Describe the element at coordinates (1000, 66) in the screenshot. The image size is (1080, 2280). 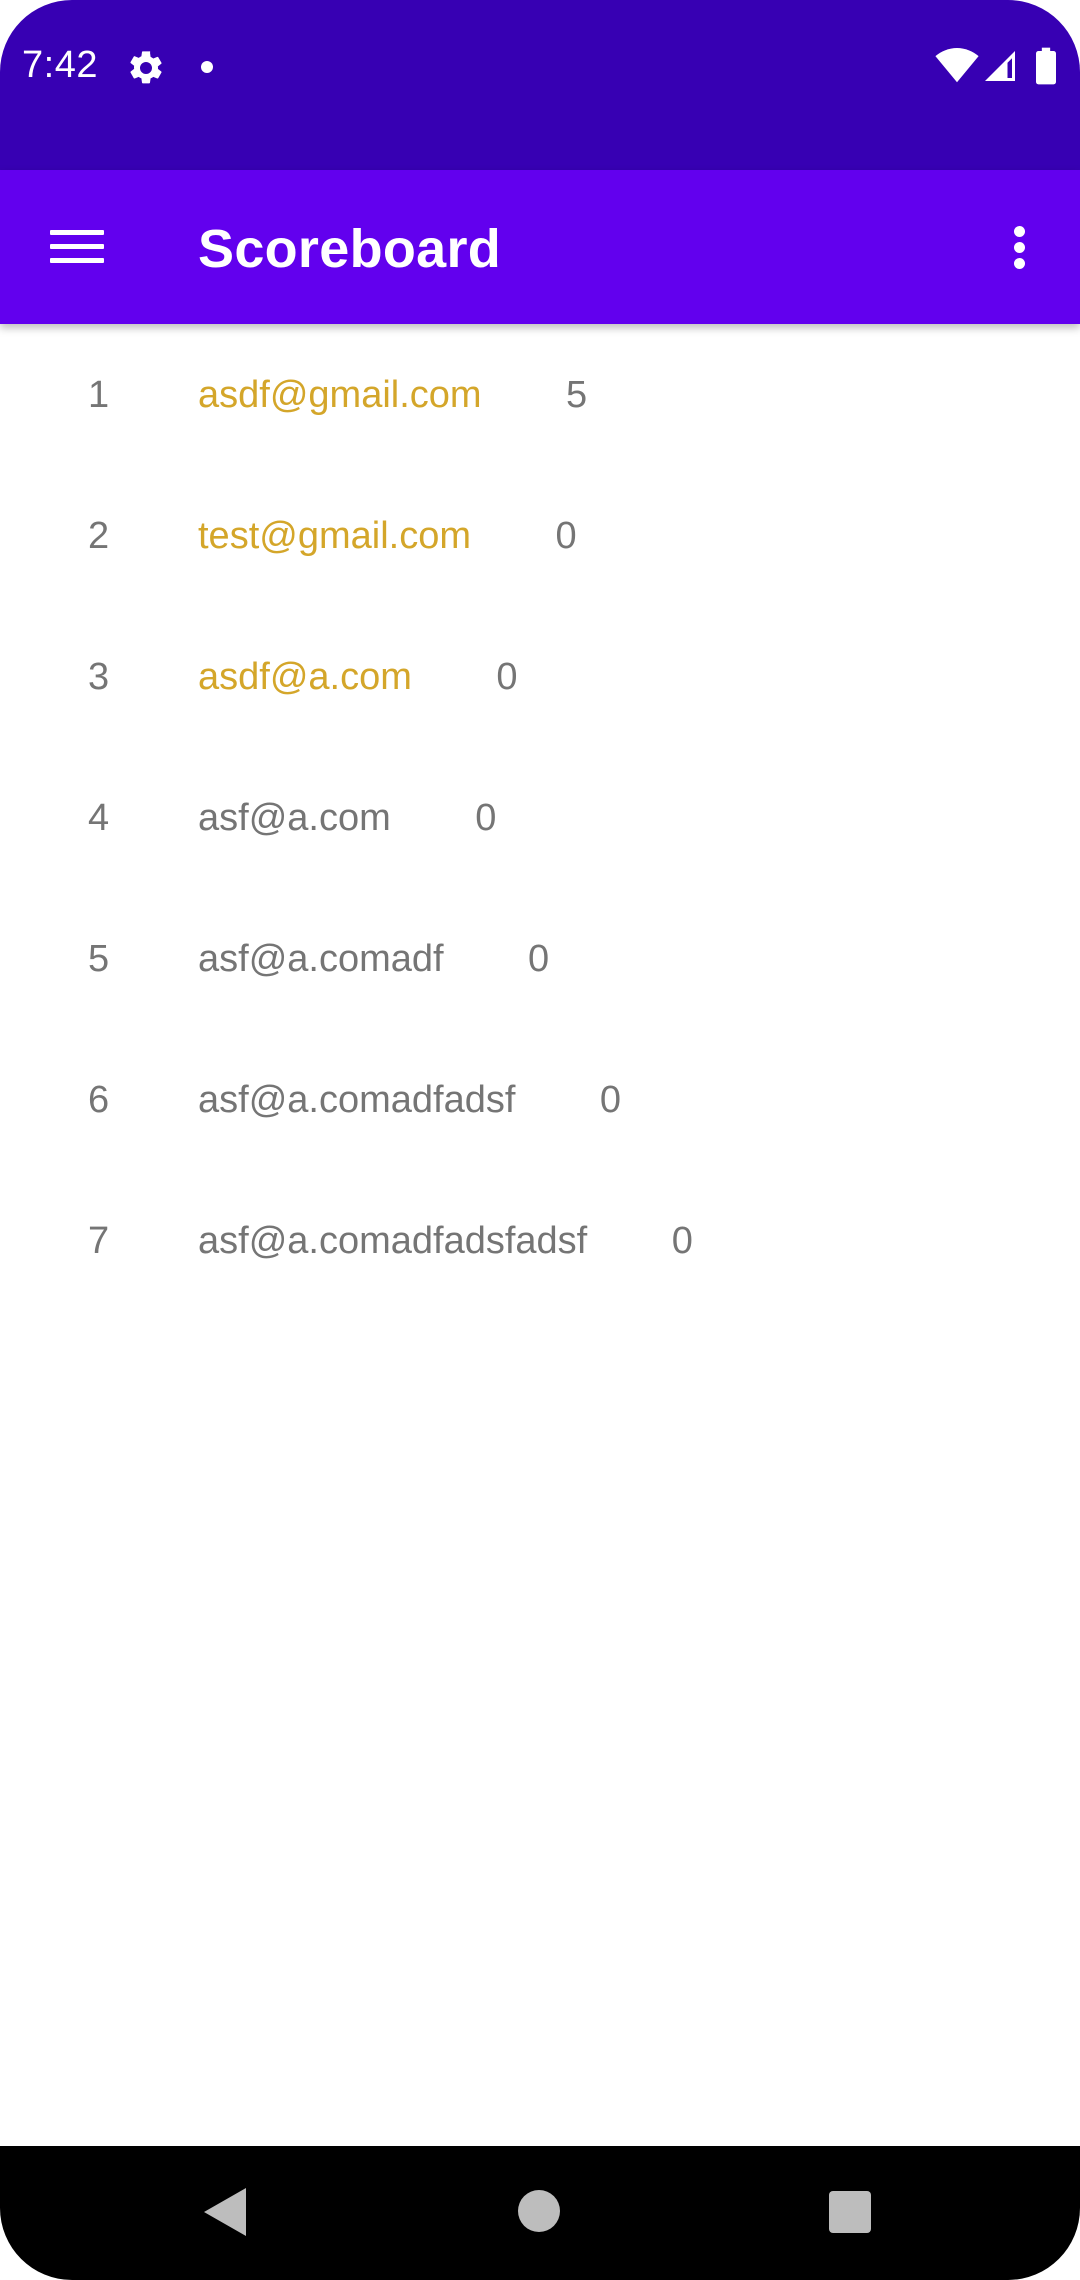
I see `signal-icon` at that location.